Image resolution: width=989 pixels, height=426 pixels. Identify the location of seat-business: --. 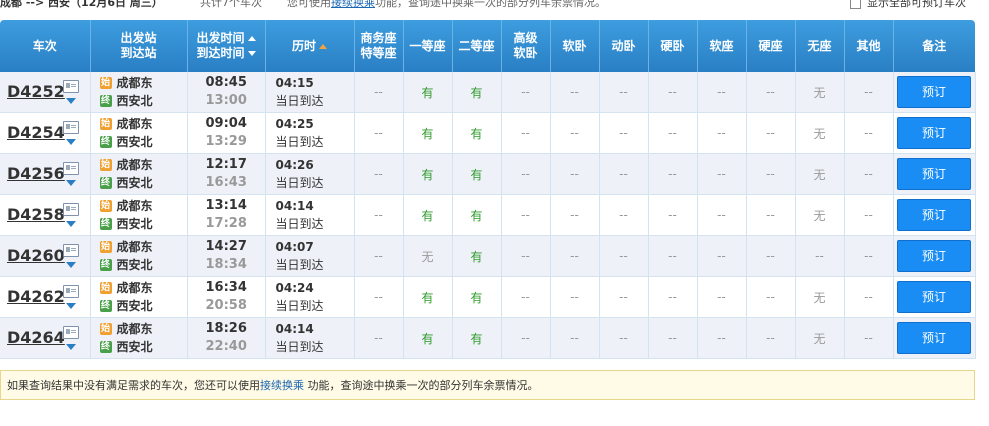
(379, 174).